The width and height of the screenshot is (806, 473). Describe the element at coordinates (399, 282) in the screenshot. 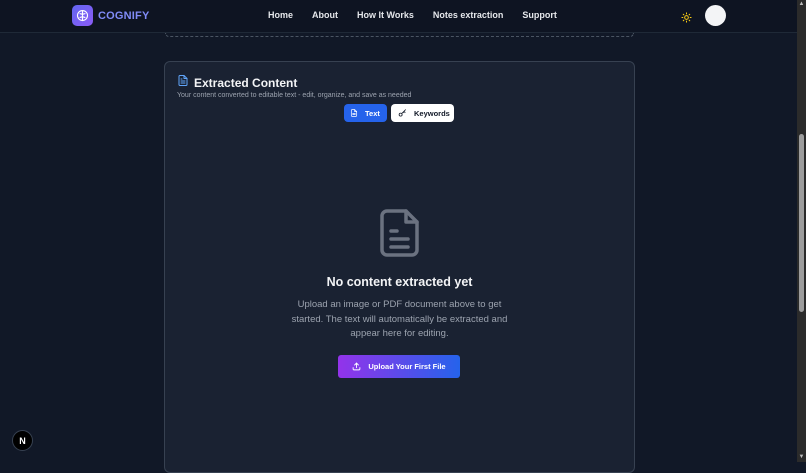

I see `empty-state-title: No content extracted yet` at that location.